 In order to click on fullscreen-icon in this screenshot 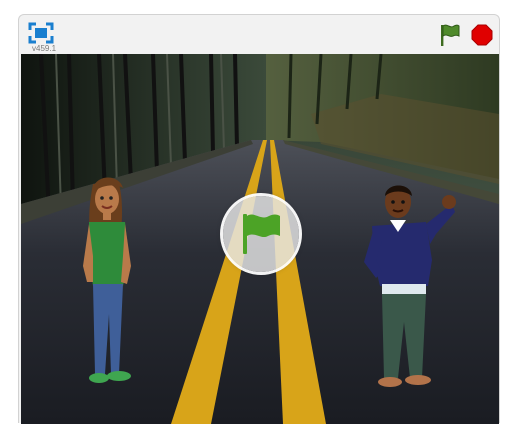, I will do `click(41, 33)`.